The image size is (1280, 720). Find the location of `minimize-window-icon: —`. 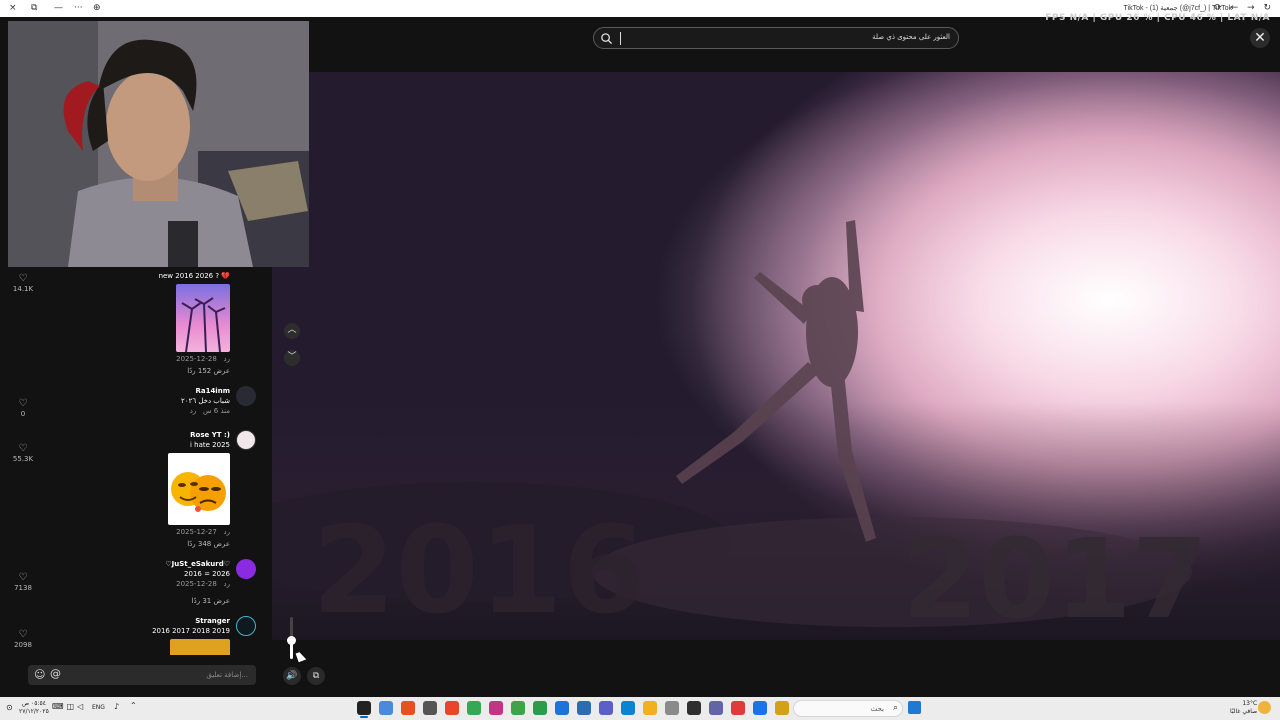

minimize-window-icon: — is located at coordinates (58, 8).